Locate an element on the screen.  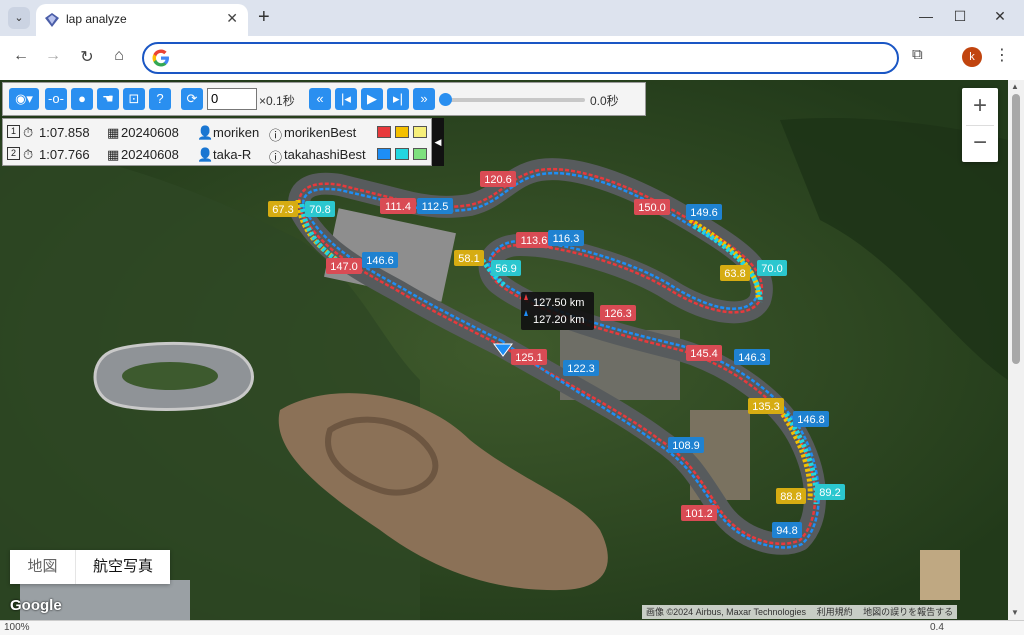
speed-label: 113.6 is located at coordinates (534, 240).